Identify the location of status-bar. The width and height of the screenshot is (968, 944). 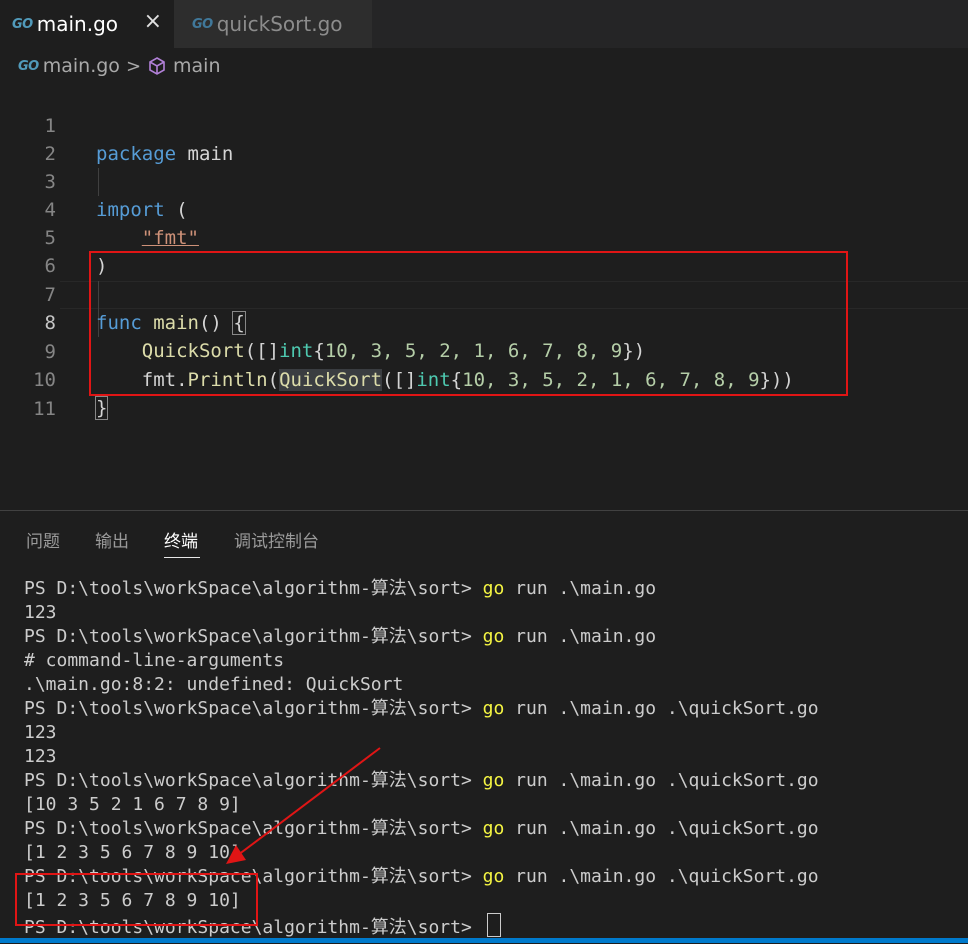
(484, 940).